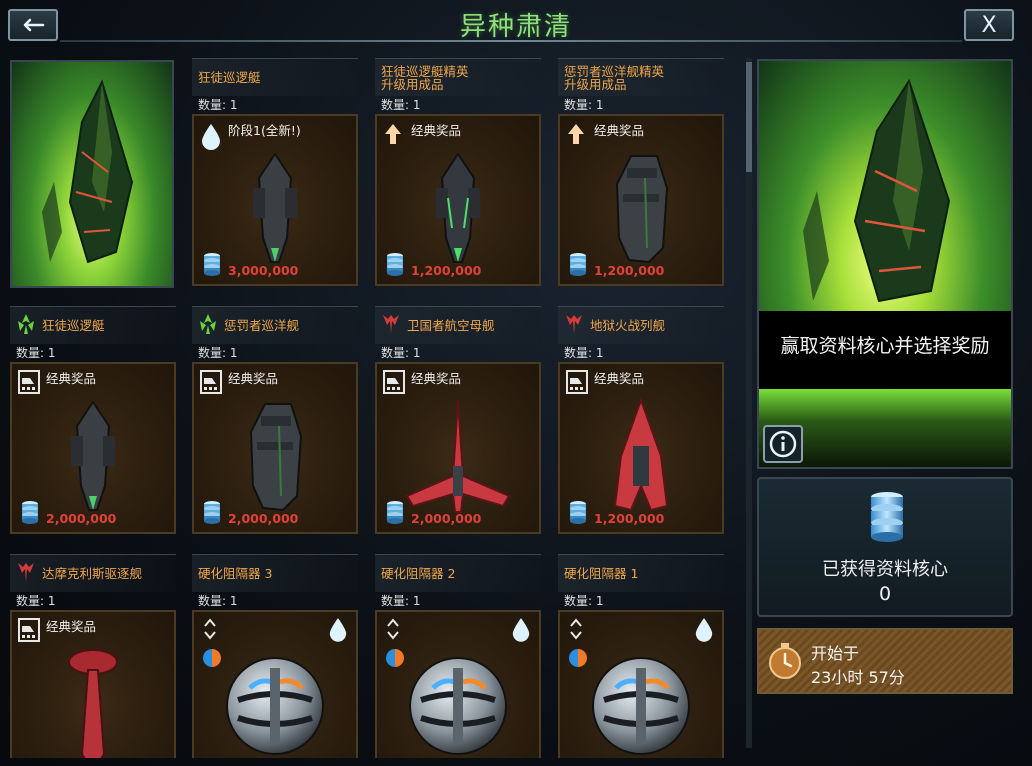 This screenshot has width=1032, height=766. I want to click on reward-card-header: 卫国者航空母舰, so click(458, 325).